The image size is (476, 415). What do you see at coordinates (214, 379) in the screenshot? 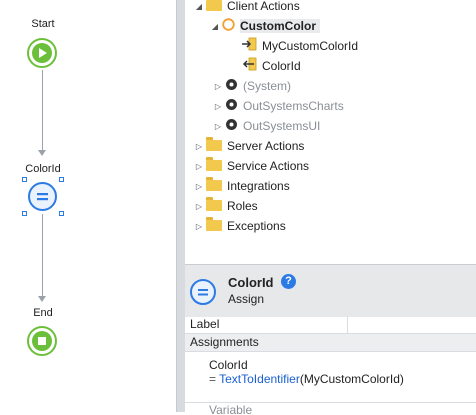
I see `assignment-equals: =` at bounding box center [214, 379].